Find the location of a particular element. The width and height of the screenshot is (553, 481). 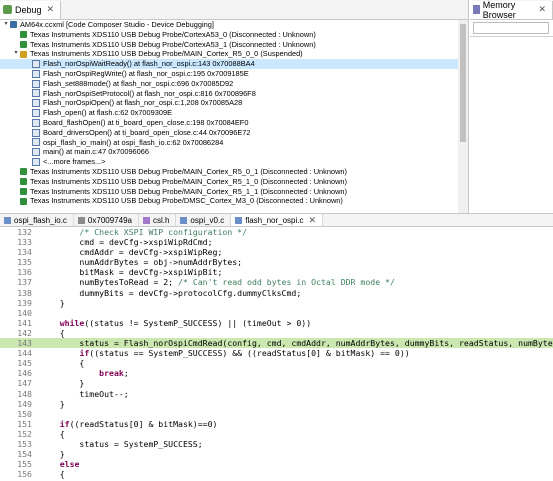

editor-tab-label: ospi_v0.c is located at coordinates (207, 220).